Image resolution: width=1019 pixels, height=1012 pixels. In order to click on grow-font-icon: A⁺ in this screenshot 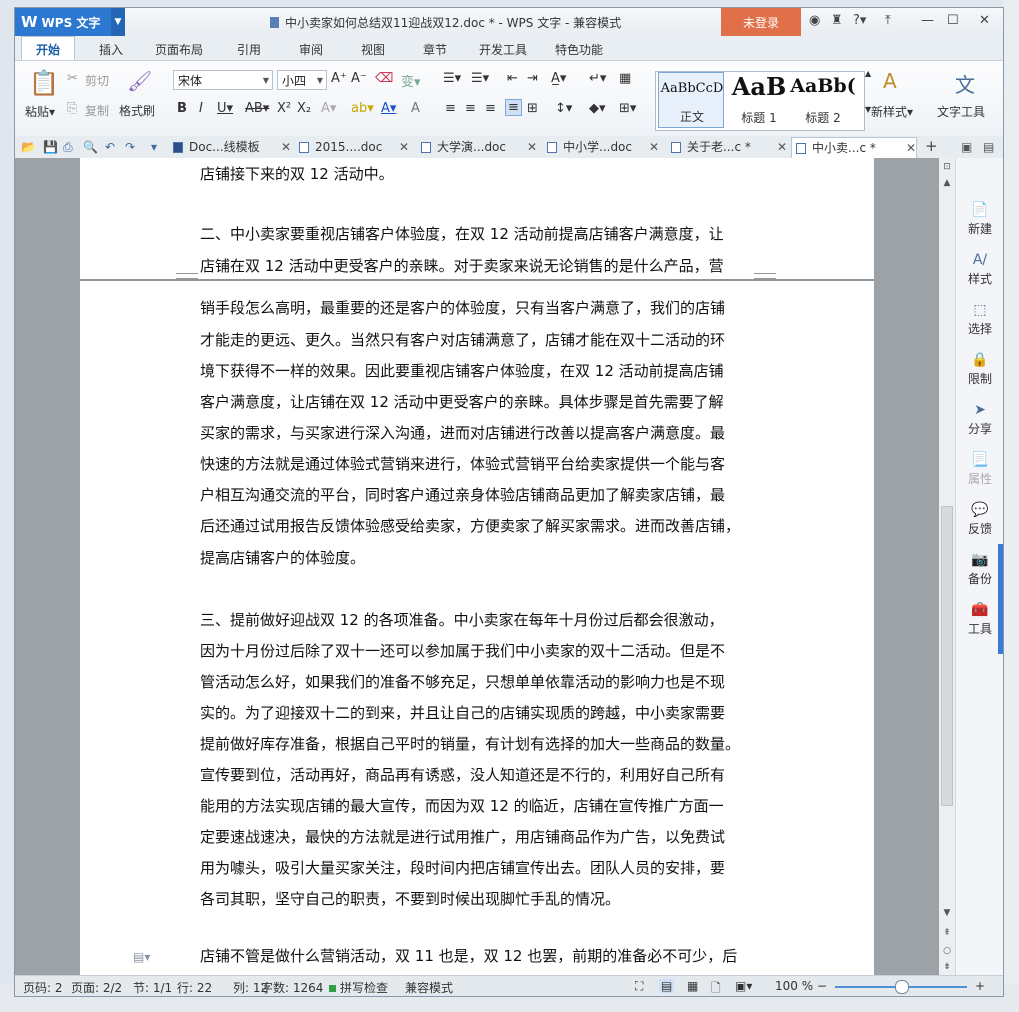, I will do `click(339, 78)`.